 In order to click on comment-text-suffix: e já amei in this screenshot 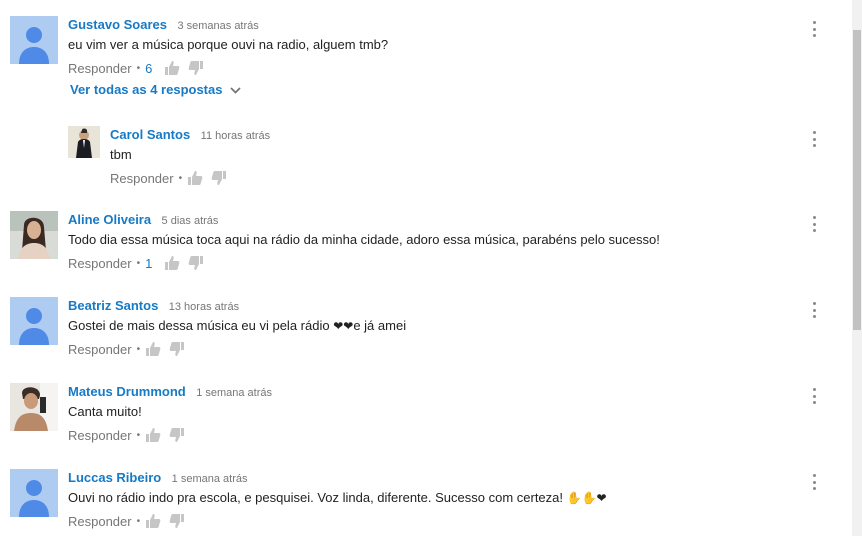, I will do `click(380, 325)`.